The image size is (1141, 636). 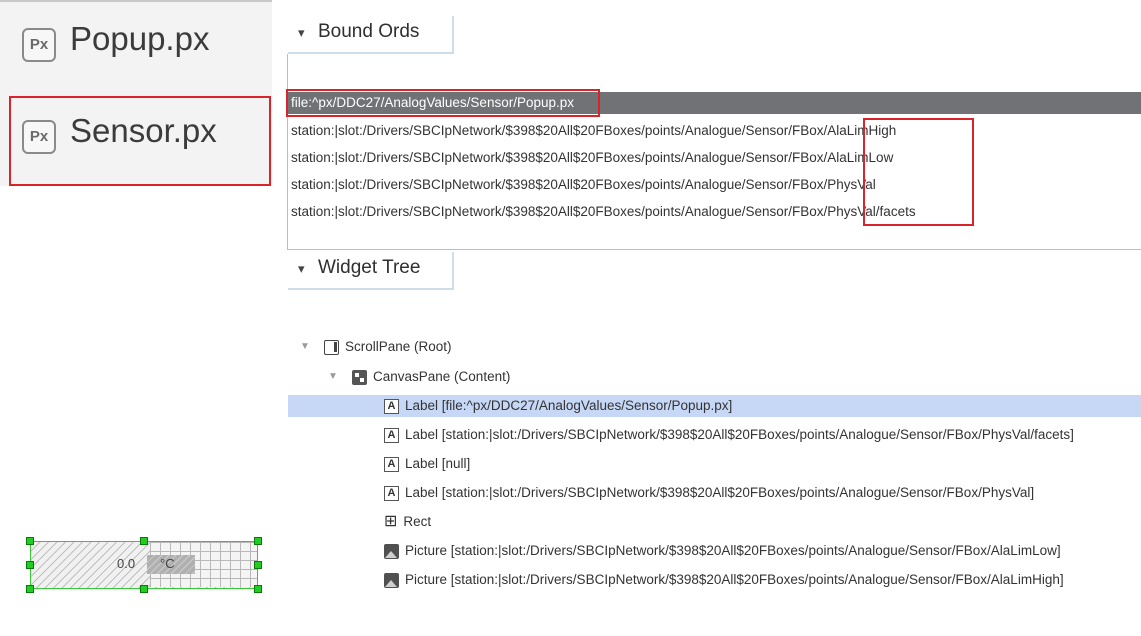 What do you see at coordinates (391, 522) in the screenshot?
I see `rect-icon: ⊞` at bounding box center [391, 522].